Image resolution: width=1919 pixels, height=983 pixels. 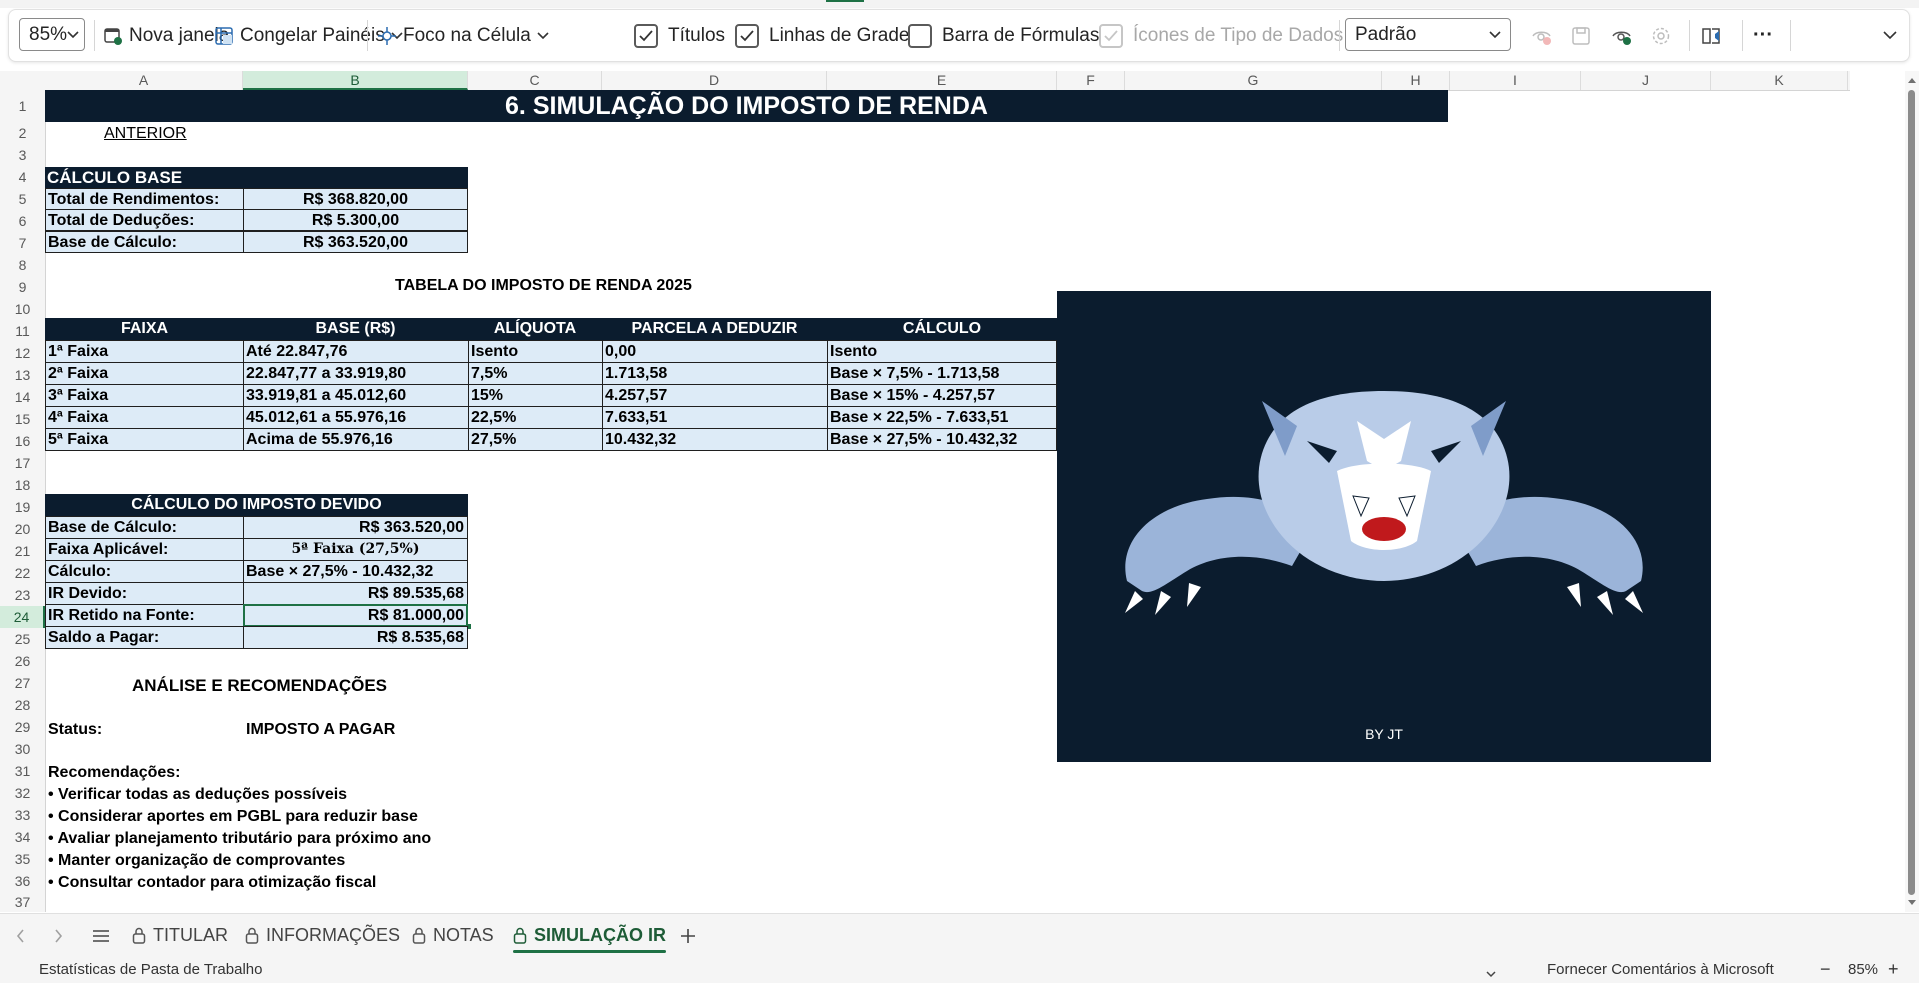 I want to click on tax-table-cell: 7,5%, so click(x=535, y=373).